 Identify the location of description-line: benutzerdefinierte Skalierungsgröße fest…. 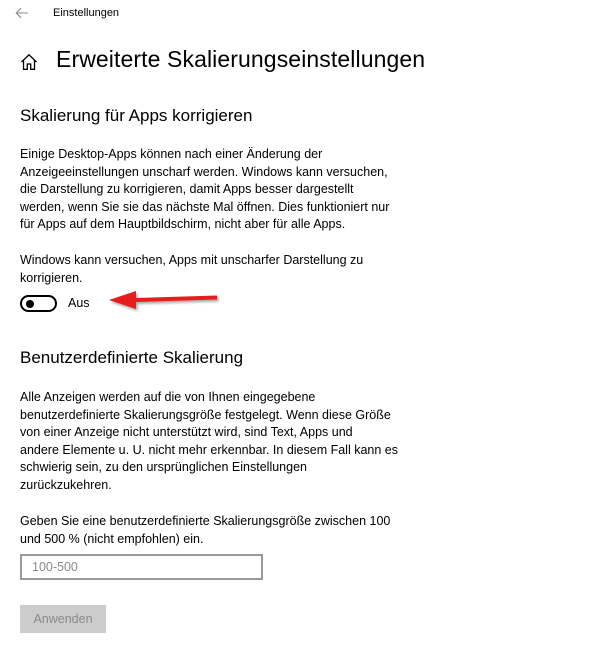
(205, 414).